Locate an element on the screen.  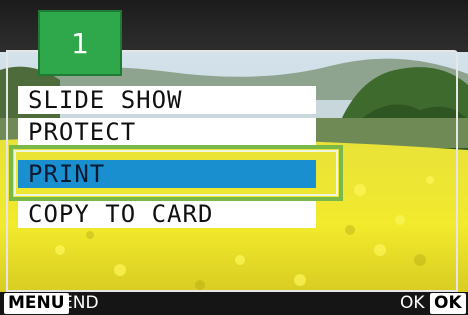
ok-key-badge: OK is located at coordinates (448, 303).